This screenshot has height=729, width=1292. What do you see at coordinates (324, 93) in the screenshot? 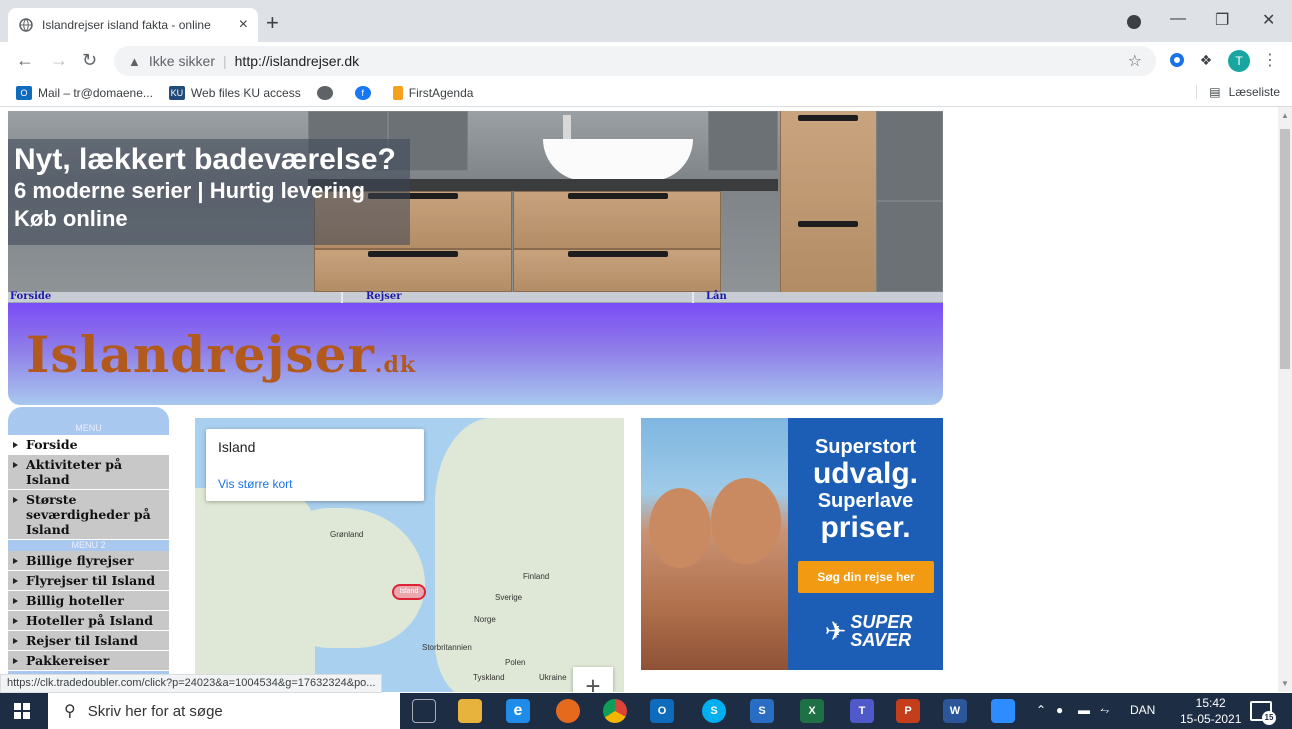
I see `globe-icon` at bounding box center [324, 93].